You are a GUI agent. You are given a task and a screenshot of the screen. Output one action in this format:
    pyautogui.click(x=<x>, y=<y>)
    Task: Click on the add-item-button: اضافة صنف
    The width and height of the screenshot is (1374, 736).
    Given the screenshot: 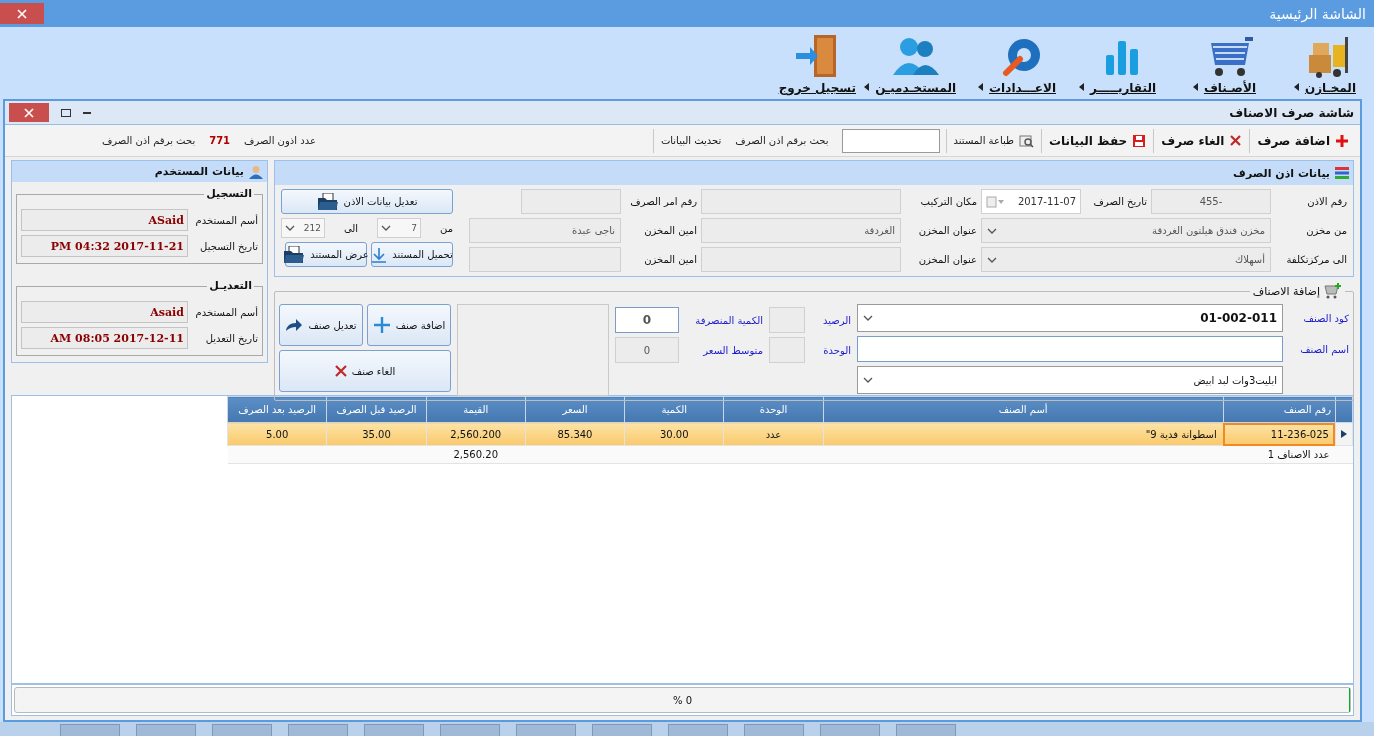 What is the action you would take?
    pyautogui.click(x=409, y=325)
    